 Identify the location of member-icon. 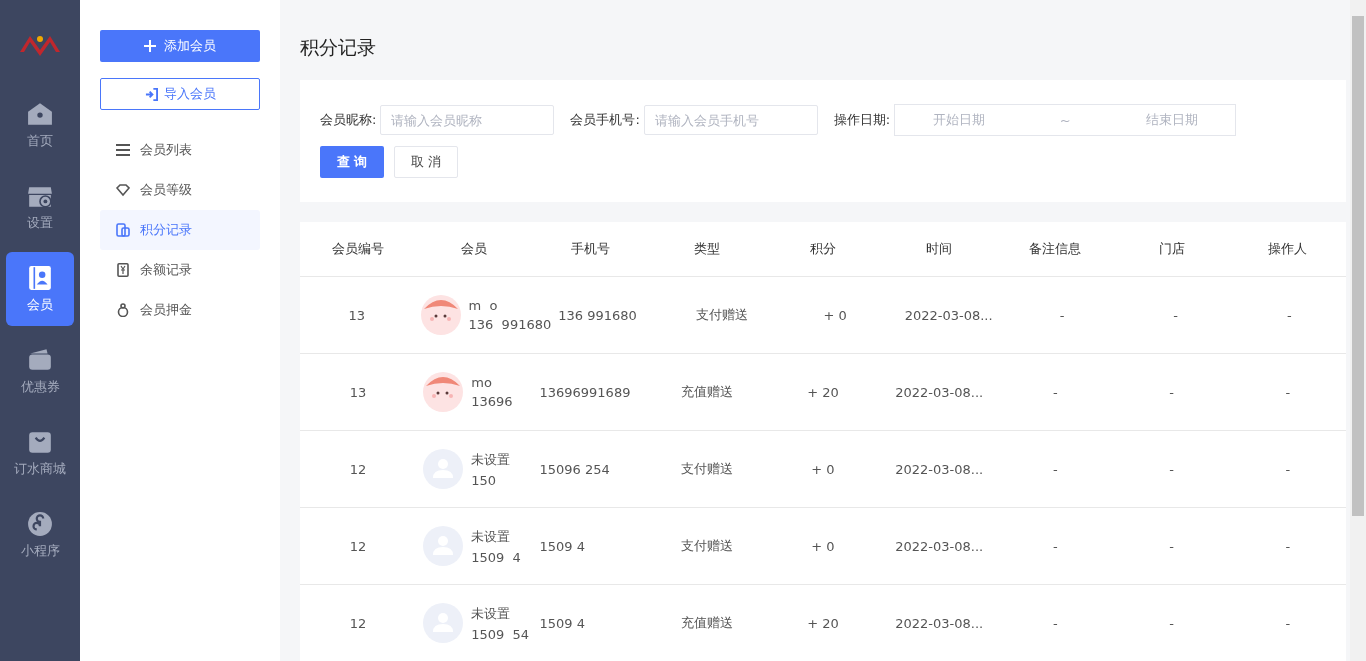
(40, 277).